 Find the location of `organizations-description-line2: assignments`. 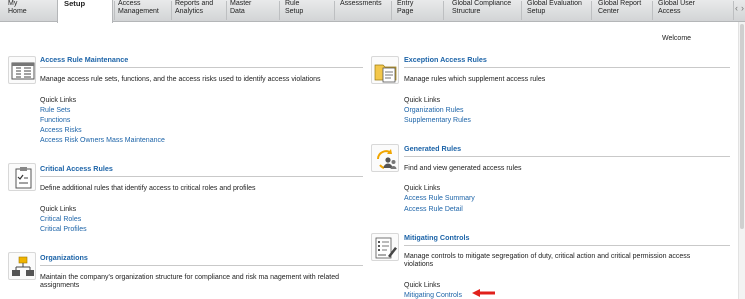

organizations-description-line2: assignments is located at coordinates (60, 286).